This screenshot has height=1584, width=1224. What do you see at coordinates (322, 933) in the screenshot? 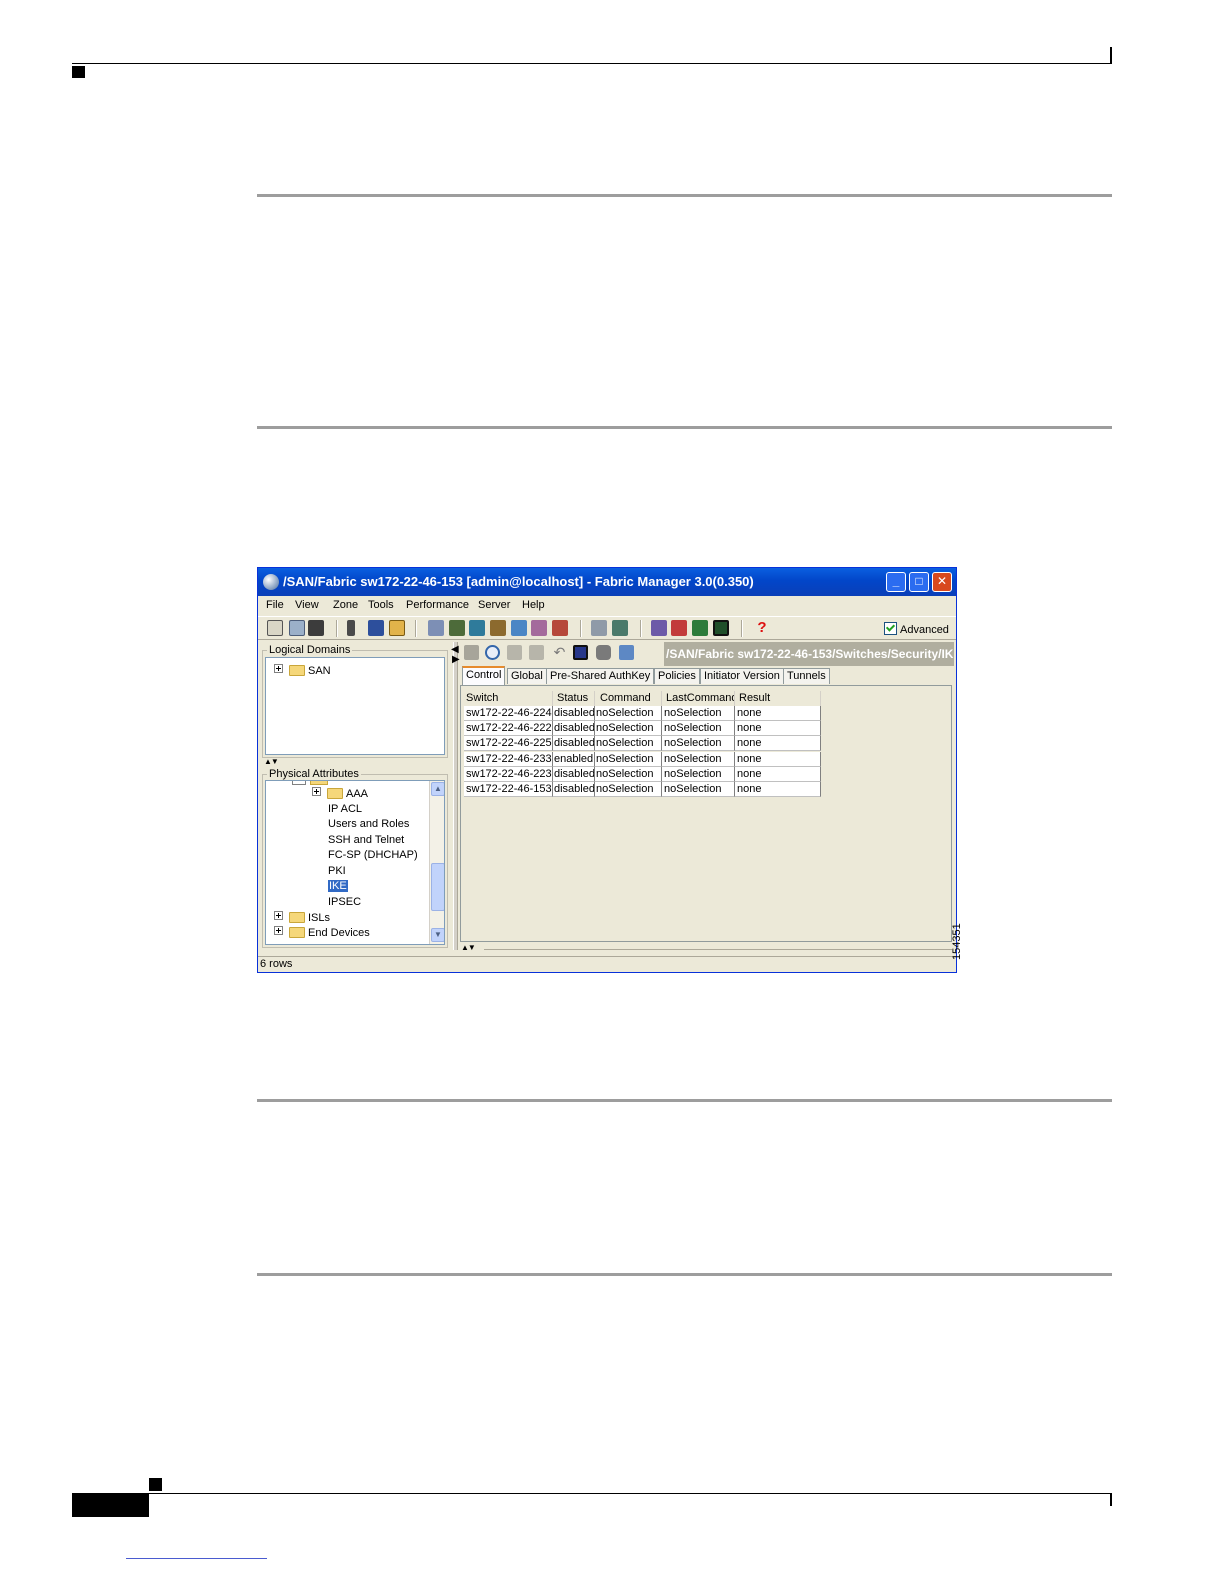
I see `tree-item-end-devices: End Devices` at bounding box center [322, 933].